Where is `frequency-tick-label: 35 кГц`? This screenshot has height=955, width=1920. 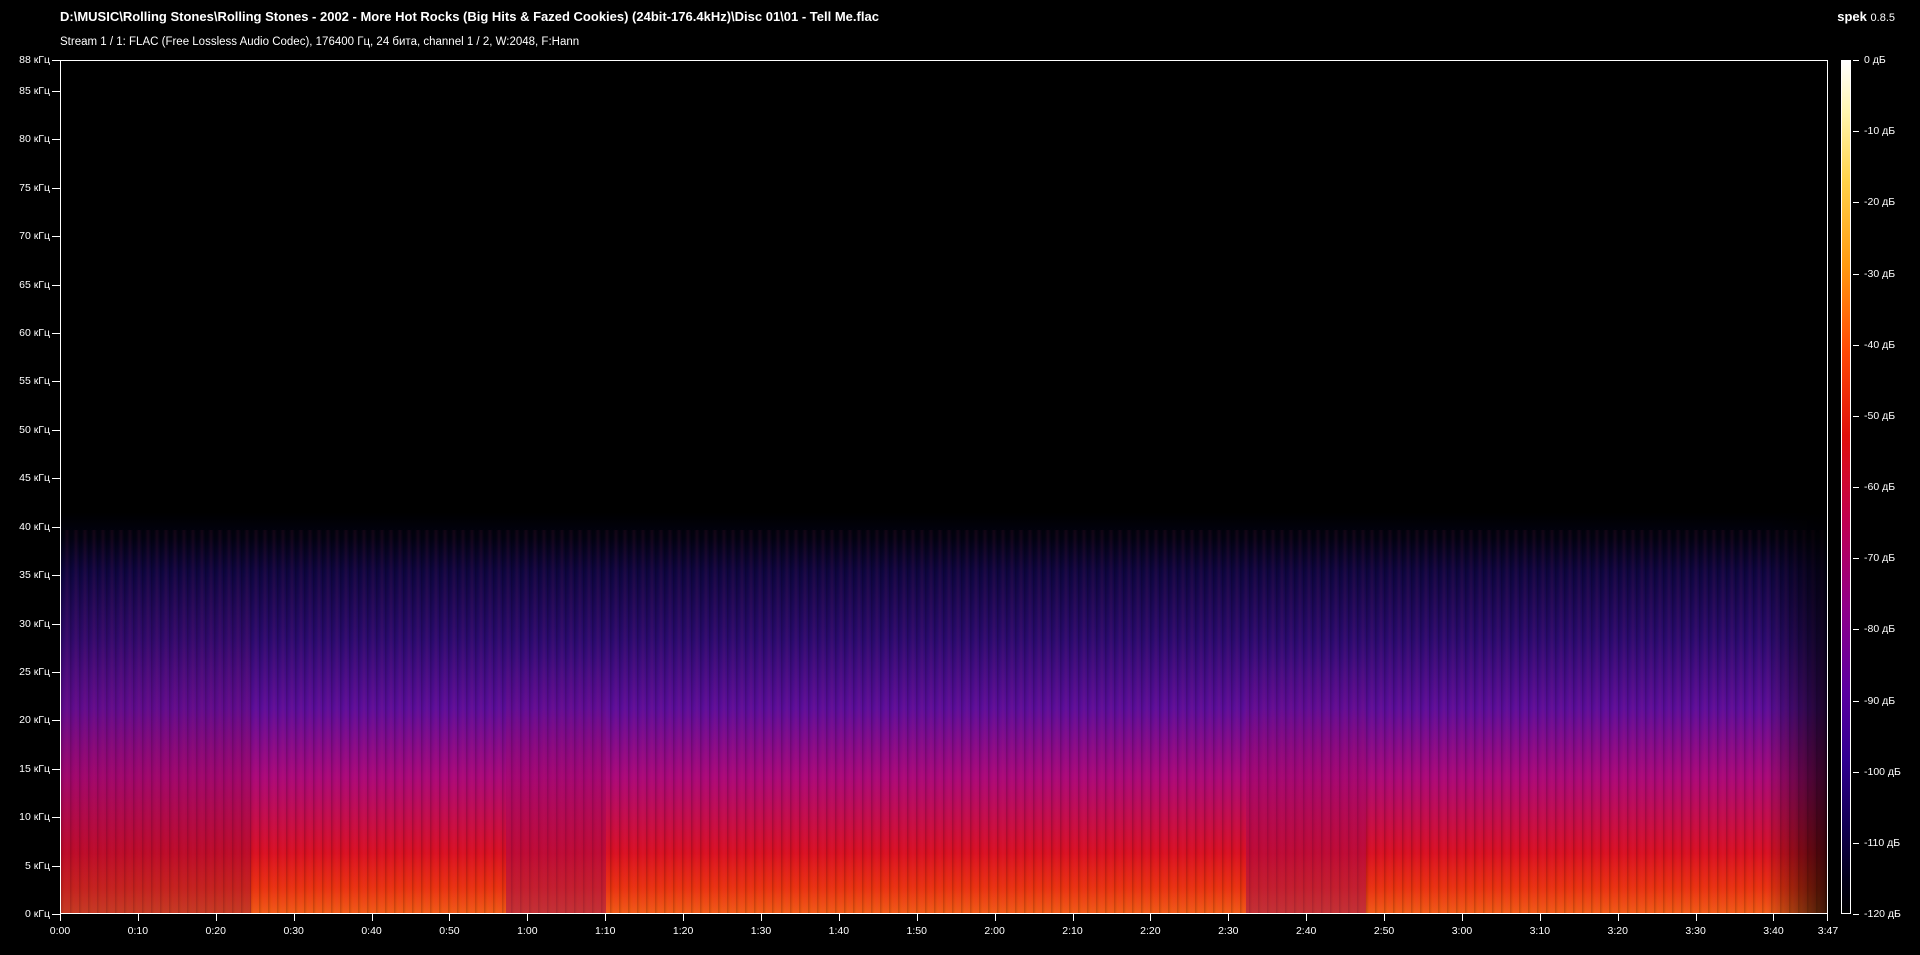 frequency-tick-label: 35 кГц is located at coordinates (34, 575).